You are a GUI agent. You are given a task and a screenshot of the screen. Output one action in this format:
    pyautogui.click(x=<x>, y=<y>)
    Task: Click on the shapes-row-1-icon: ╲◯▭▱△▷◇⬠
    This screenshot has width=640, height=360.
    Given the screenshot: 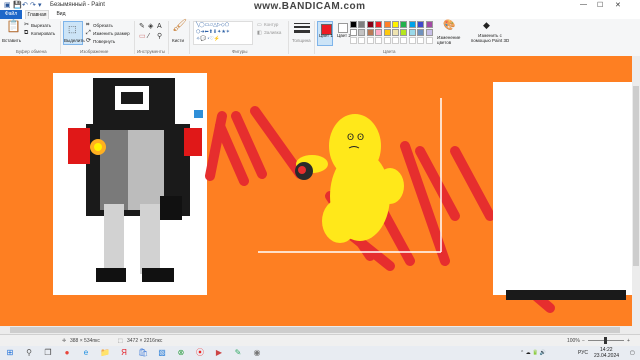 What is the action you would take?
    pyautogui.click(x=213, y=25)
    